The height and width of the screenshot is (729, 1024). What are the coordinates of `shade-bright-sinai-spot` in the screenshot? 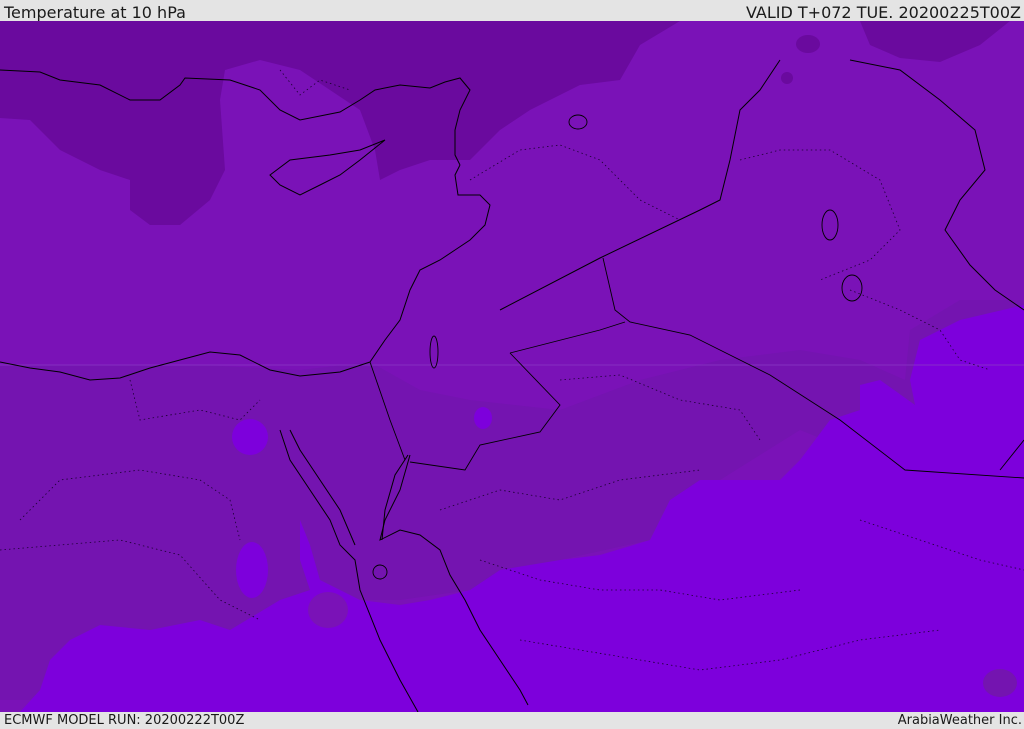 It's located at (250, 437).